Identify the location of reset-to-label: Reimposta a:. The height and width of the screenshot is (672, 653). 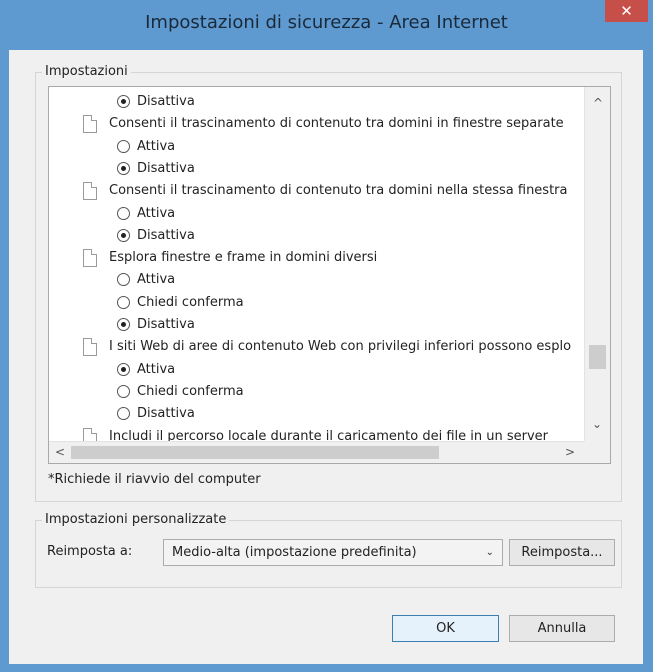
(90, 551).